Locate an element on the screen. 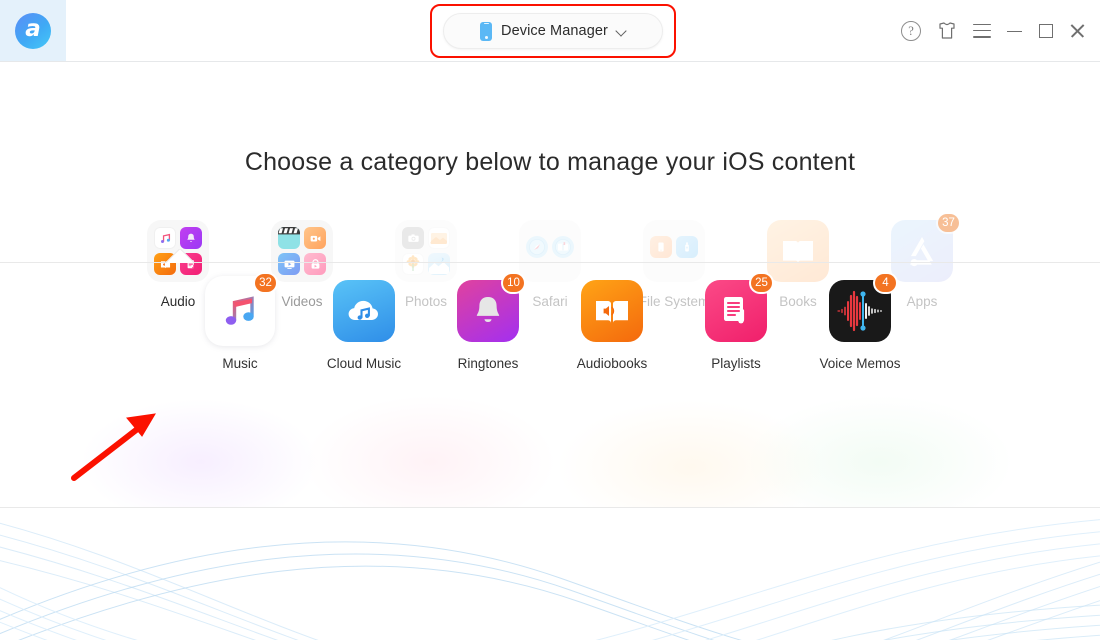 The height and width of the screenshot is (640, 1100). shirt-icon is located at coordinates (947, 30).